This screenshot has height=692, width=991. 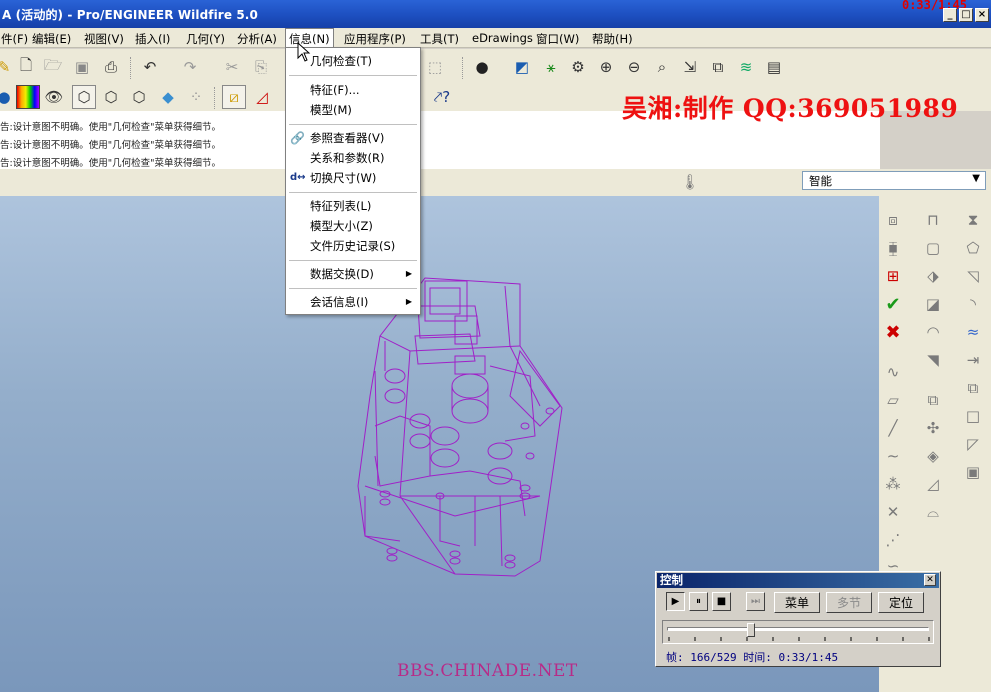 I want to click on group-tool-icon: ⧉, so click(x=933, y=400).